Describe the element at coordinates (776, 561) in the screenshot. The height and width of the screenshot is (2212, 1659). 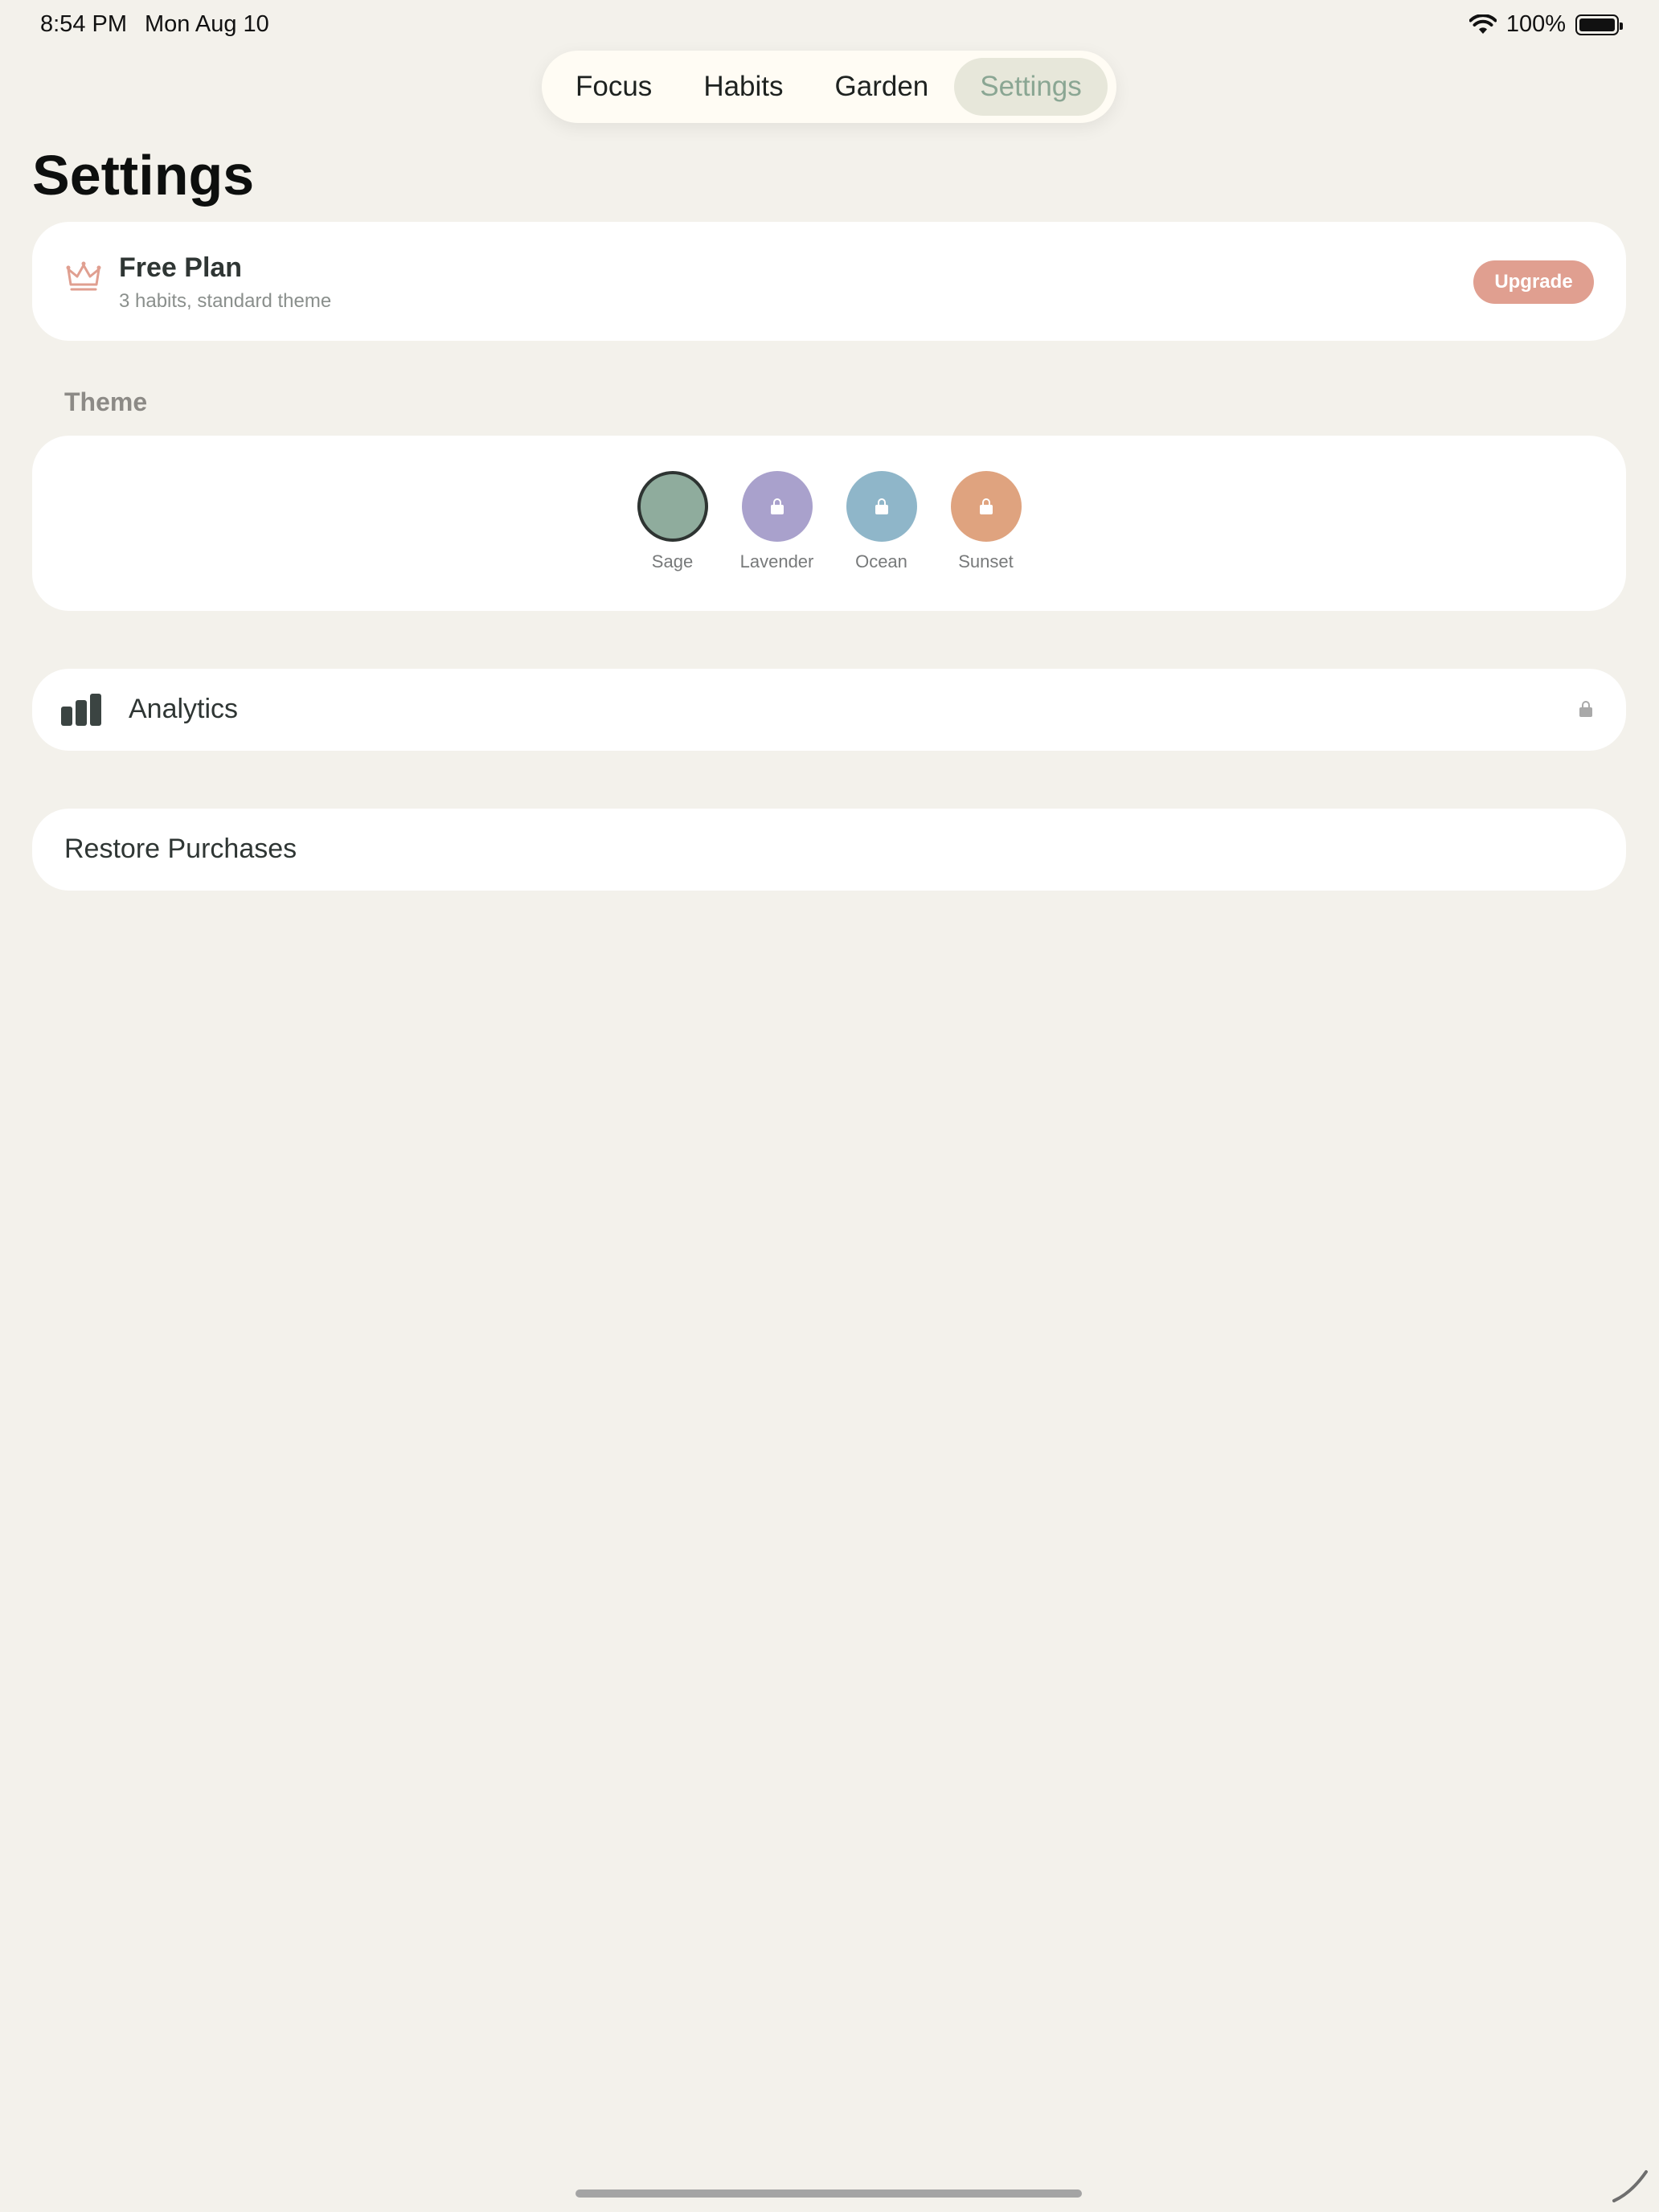
I see `swatch-label: Lavender` at that location.